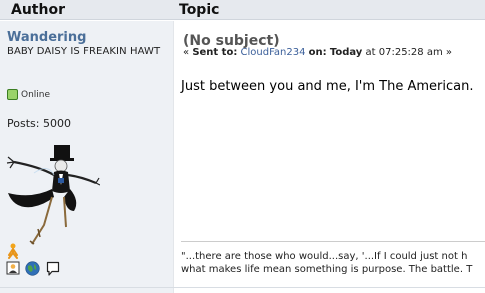 The height and width of the screenshot is (293, 485). I want to click on meta-prefix: «, so click(186, 52).